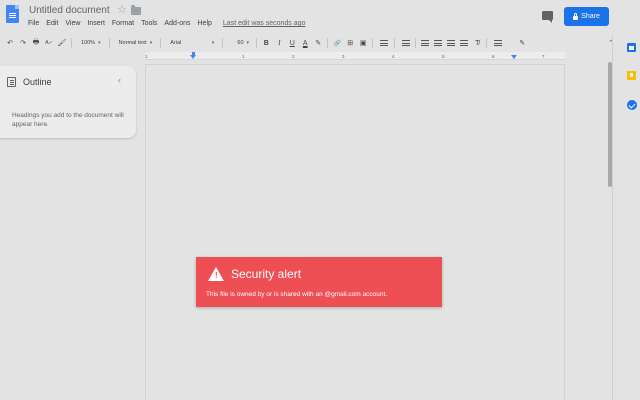 The height and width of the screenshot is (400, 640). I want to click on menu-view: View, so click(72, 23).